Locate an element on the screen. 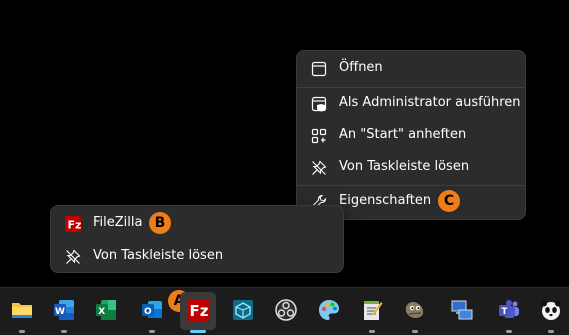  svg-text: O is located at coordinates (148, 312).